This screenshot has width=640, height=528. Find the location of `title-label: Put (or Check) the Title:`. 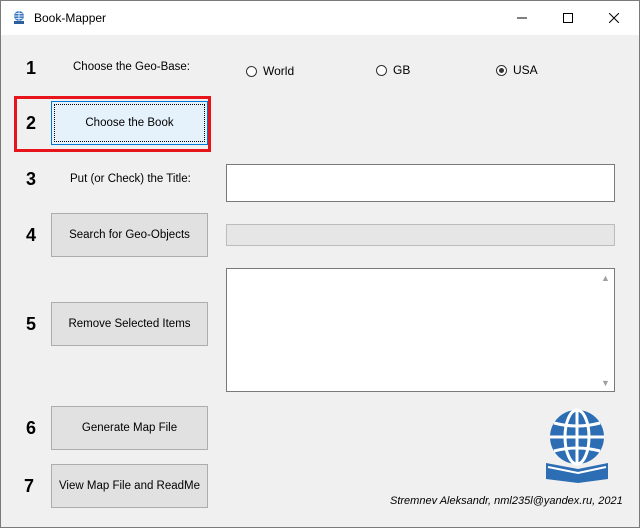

title-label: Put (or Check) the Title: is located at coordinates (130, 179).